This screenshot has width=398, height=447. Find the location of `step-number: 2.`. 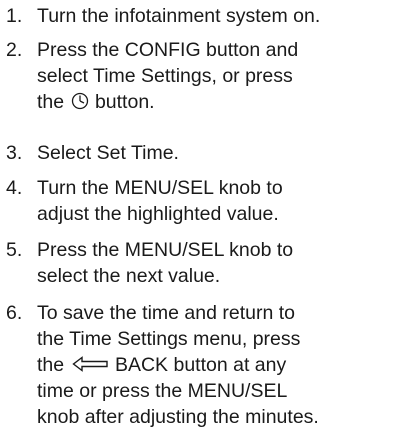

step-number: 2. is located at coordinates (14, 50).